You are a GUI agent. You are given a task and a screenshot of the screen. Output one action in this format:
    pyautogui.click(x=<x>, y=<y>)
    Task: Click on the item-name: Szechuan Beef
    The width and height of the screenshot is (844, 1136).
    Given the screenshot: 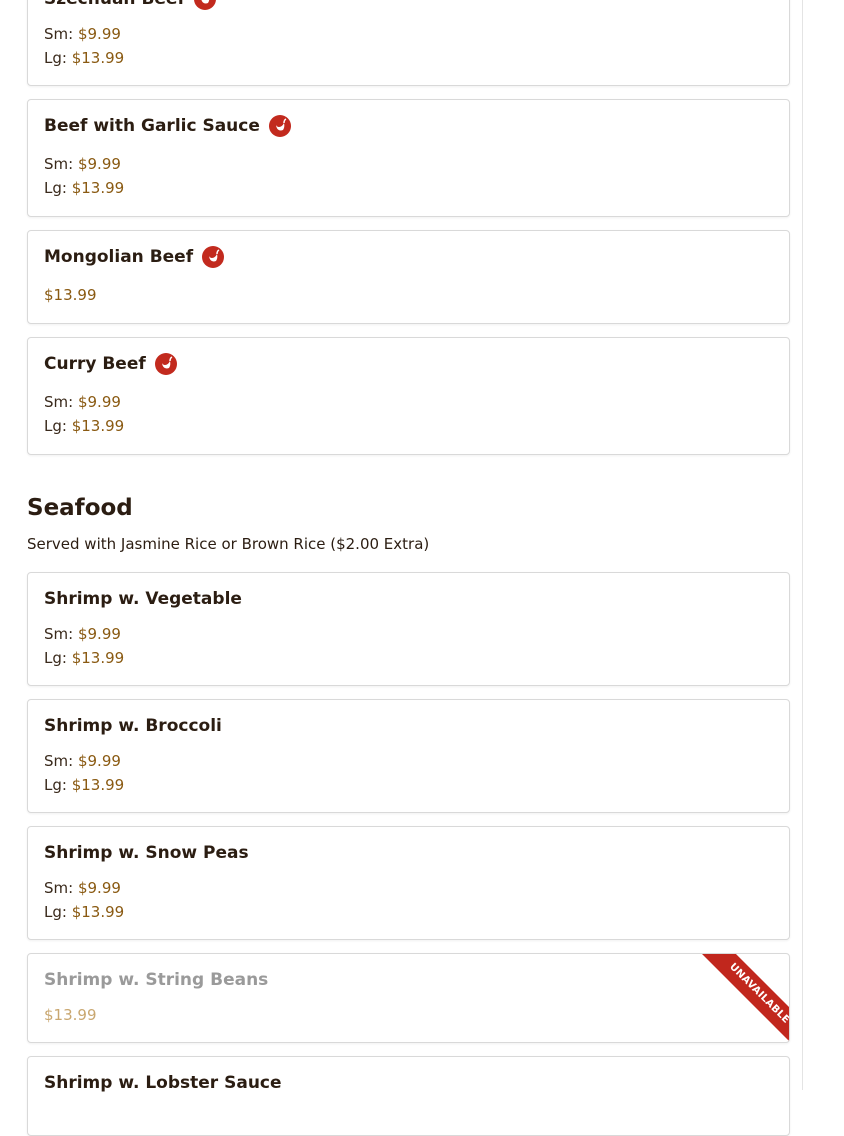 What is the action you would take?
    pyautogui.click(x=114, y=4)
    